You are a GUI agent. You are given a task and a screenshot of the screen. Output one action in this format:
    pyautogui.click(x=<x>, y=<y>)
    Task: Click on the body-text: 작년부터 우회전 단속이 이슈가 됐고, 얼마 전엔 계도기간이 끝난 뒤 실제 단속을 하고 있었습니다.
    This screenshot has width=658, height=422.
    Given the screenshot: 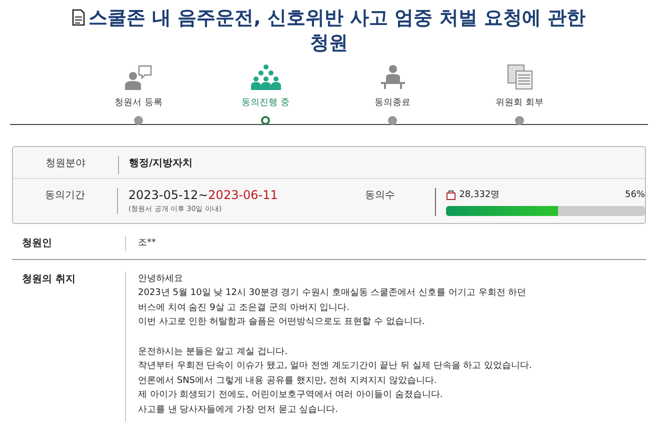 What is the action you would take?
    pyautogui.click(x=335, y=367)
    